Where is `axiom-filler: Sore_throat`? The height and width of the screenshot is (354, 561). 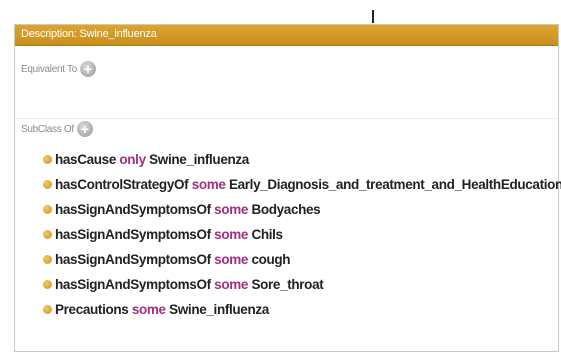
axiom-filler: Sore_throat is located at coordinates (287, 284).